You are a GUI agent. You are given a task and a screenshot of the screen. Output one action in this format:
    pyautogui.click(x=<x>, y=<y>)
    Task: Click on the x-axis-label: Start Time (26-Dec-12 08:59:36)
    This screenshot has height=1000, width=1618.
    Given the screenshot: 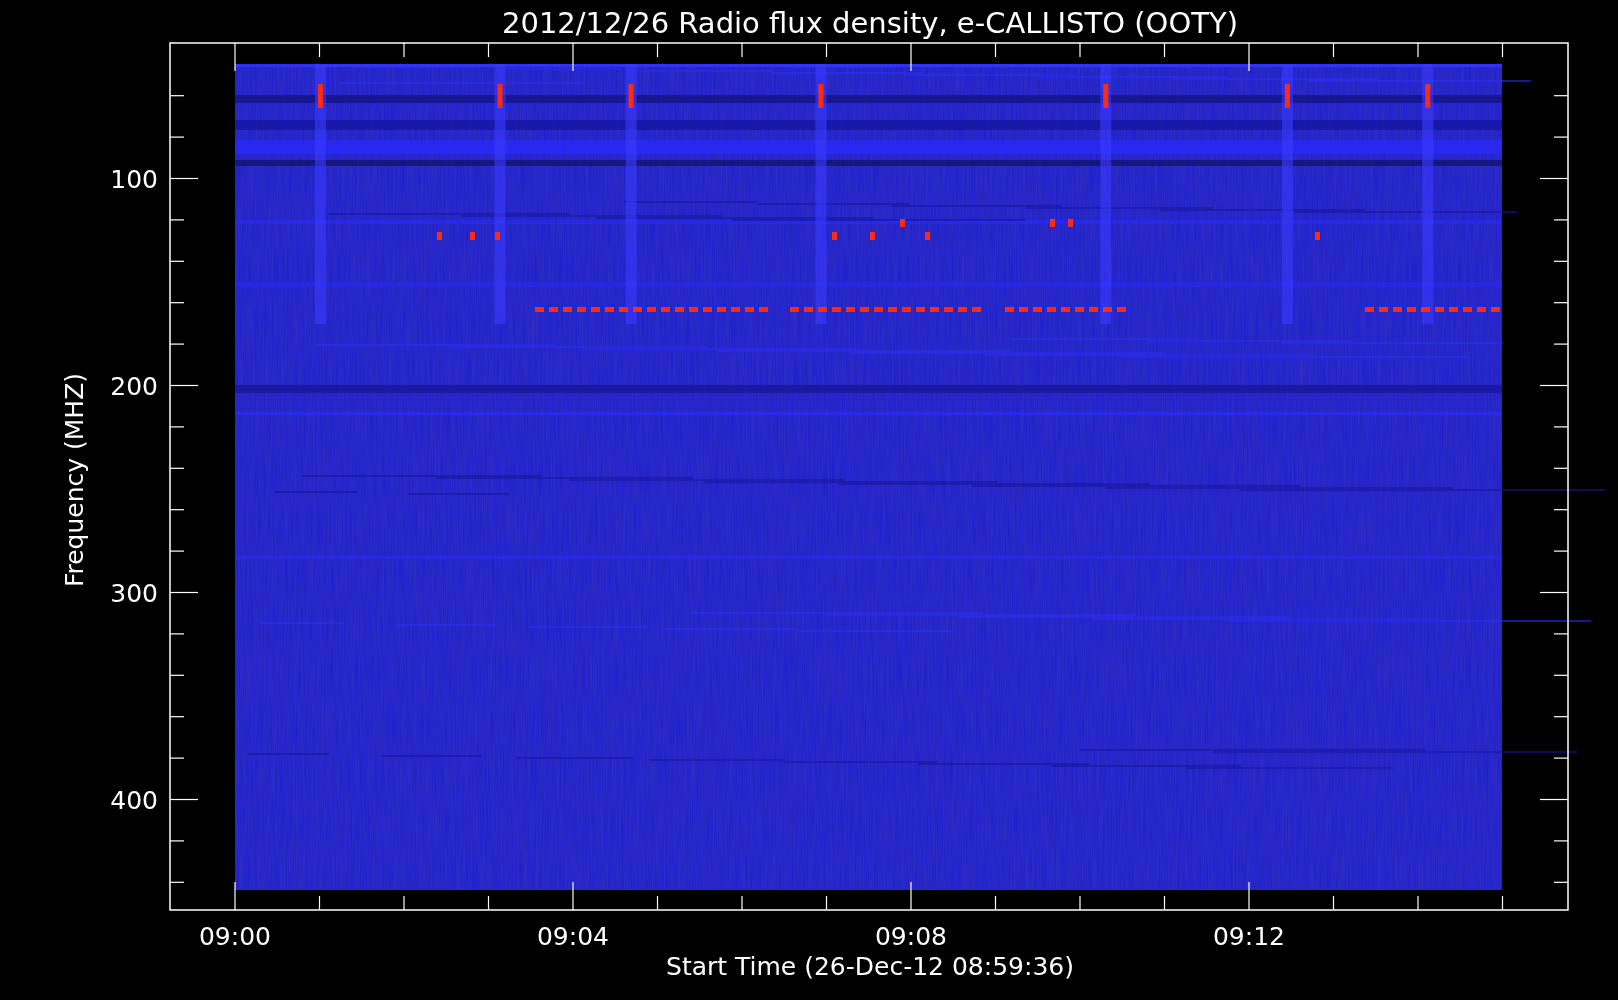 What is the action you would take?
    pyautogui.click(x=870, y=966)
    